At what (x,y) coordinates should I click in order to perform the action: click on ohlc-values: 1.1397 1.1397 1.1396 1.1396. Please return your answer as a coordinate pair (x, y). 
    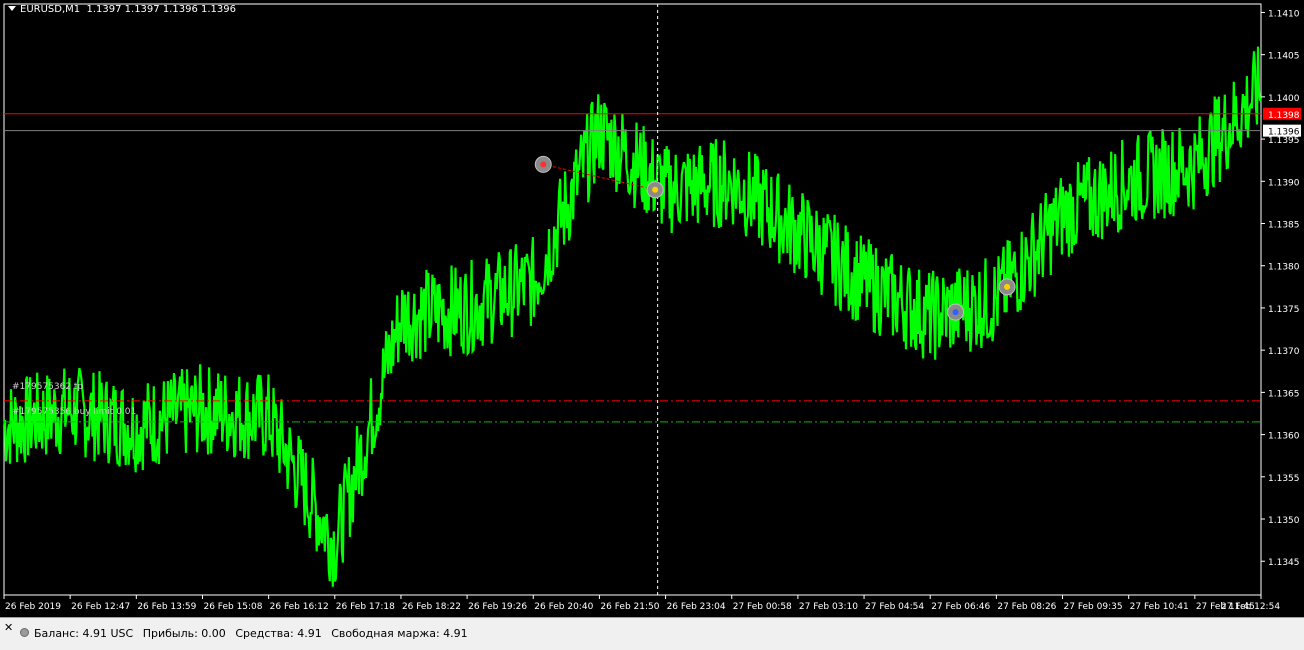
    Looking at the image, I should click on (161, 9).